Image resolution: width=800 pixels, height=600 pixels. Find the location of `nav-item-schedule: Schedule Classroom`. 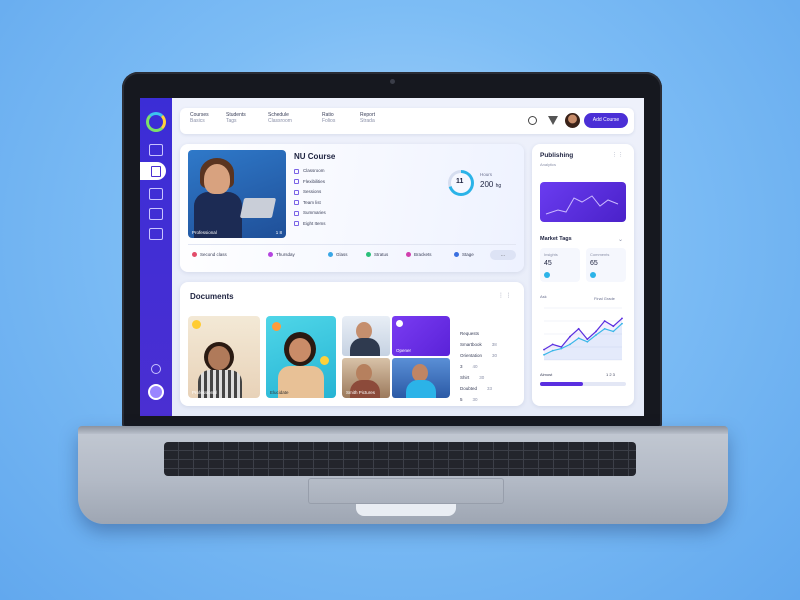

nav-item-schedule: Schedule Classroom is located at coordinates (280, 118).